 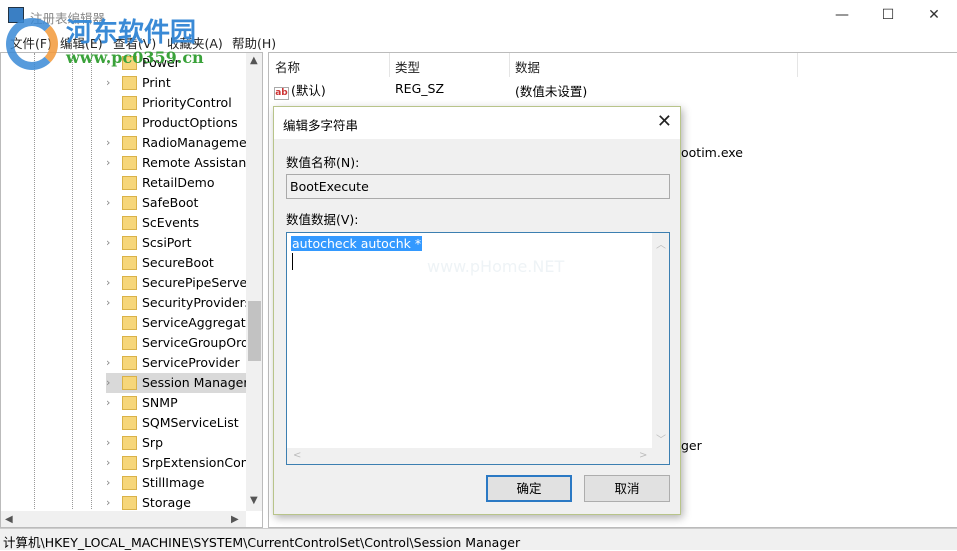 I want to click on scroll-thumb, so click(x=254, y=331).